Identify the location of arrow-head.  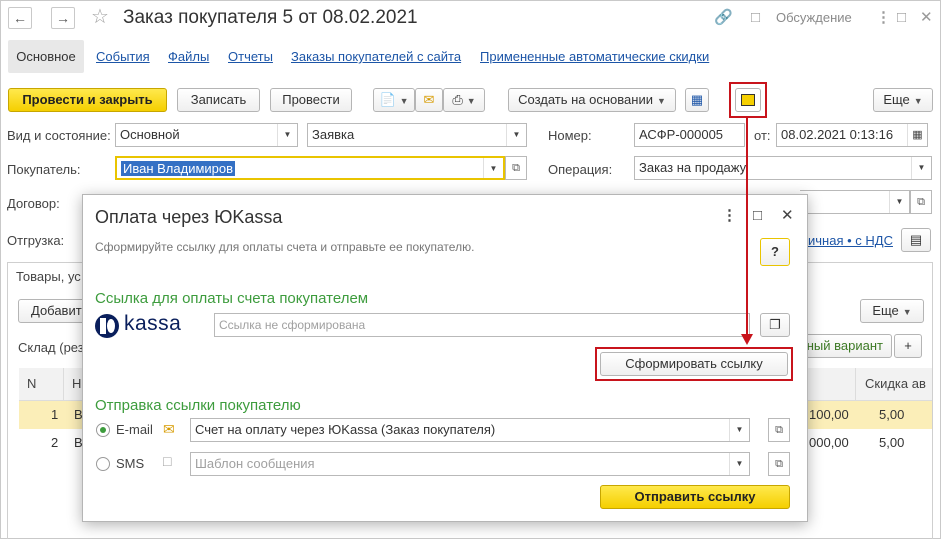
(747, 339).